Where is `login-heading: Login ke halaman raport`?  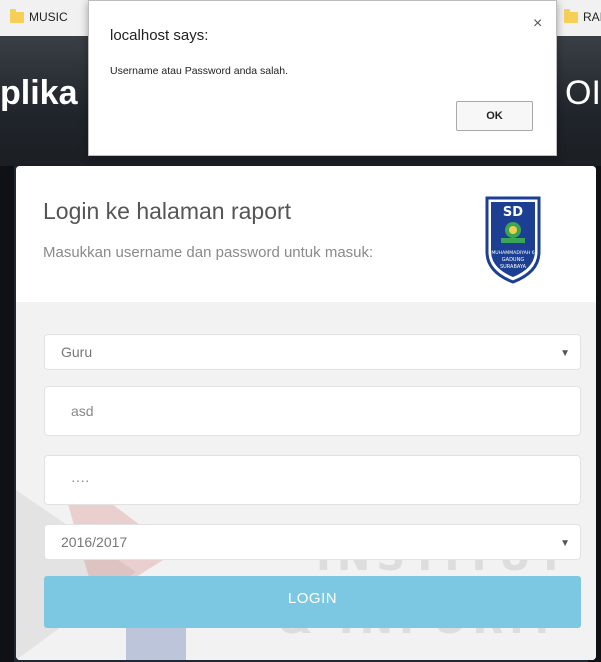
login-heading: Login ke halaman raport is located at coordinates (167, 211).